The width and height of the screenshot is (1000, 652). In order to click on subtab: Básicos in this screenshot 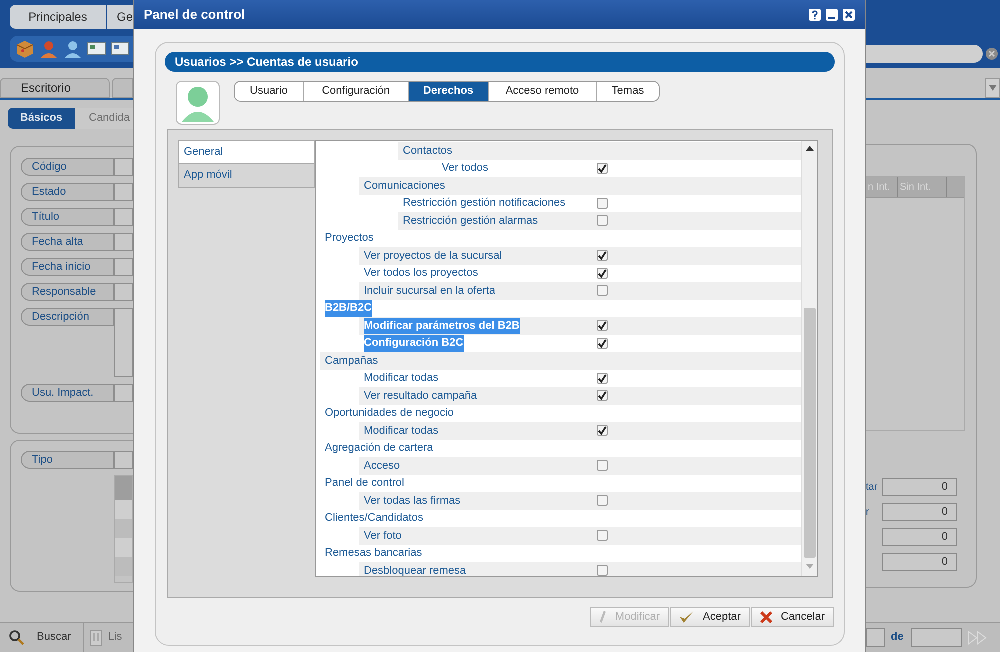, I will do `click(41, 118)`.